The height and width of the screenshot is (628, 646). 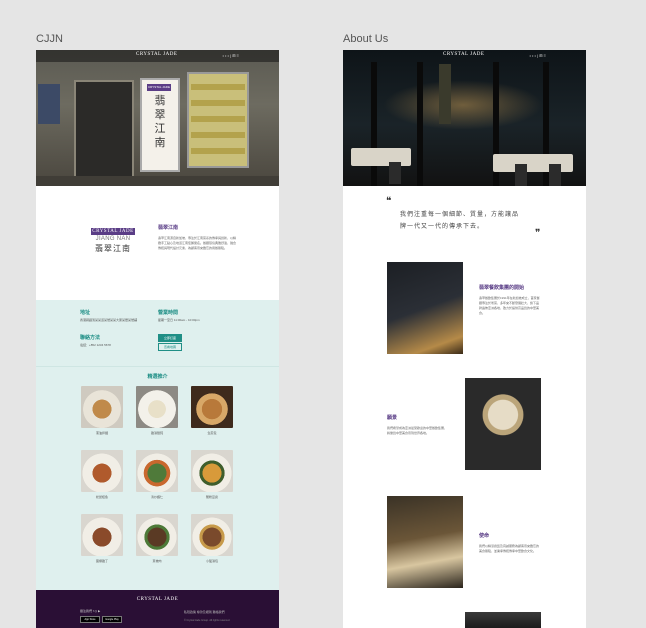 I want to click on brand-tag: CRYSTAL JADE, so click(x=113, y=231).